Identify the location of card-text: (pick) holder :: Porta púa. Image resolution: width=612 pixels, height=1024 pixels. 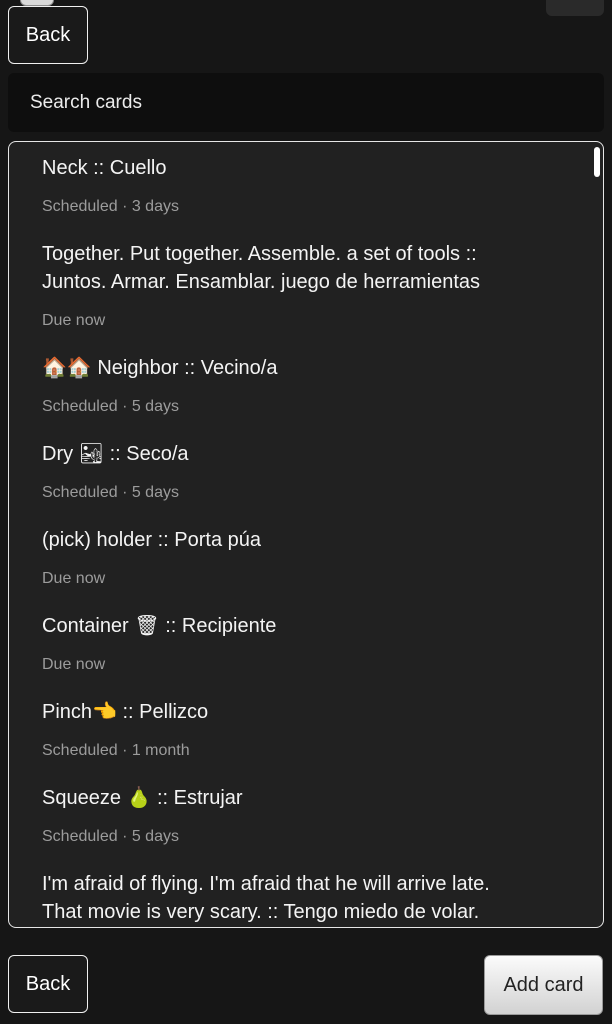
(151, 540).